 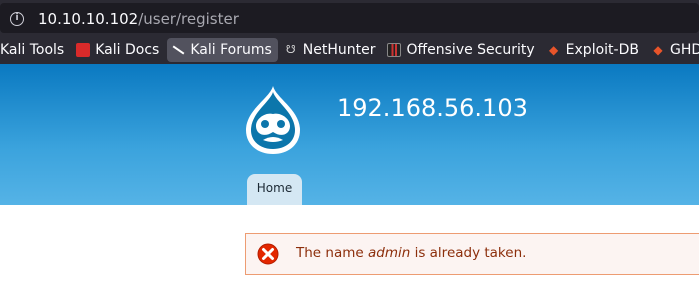 I want to click on bookmark-label: Kali Forums, so click(x=231, y=50).